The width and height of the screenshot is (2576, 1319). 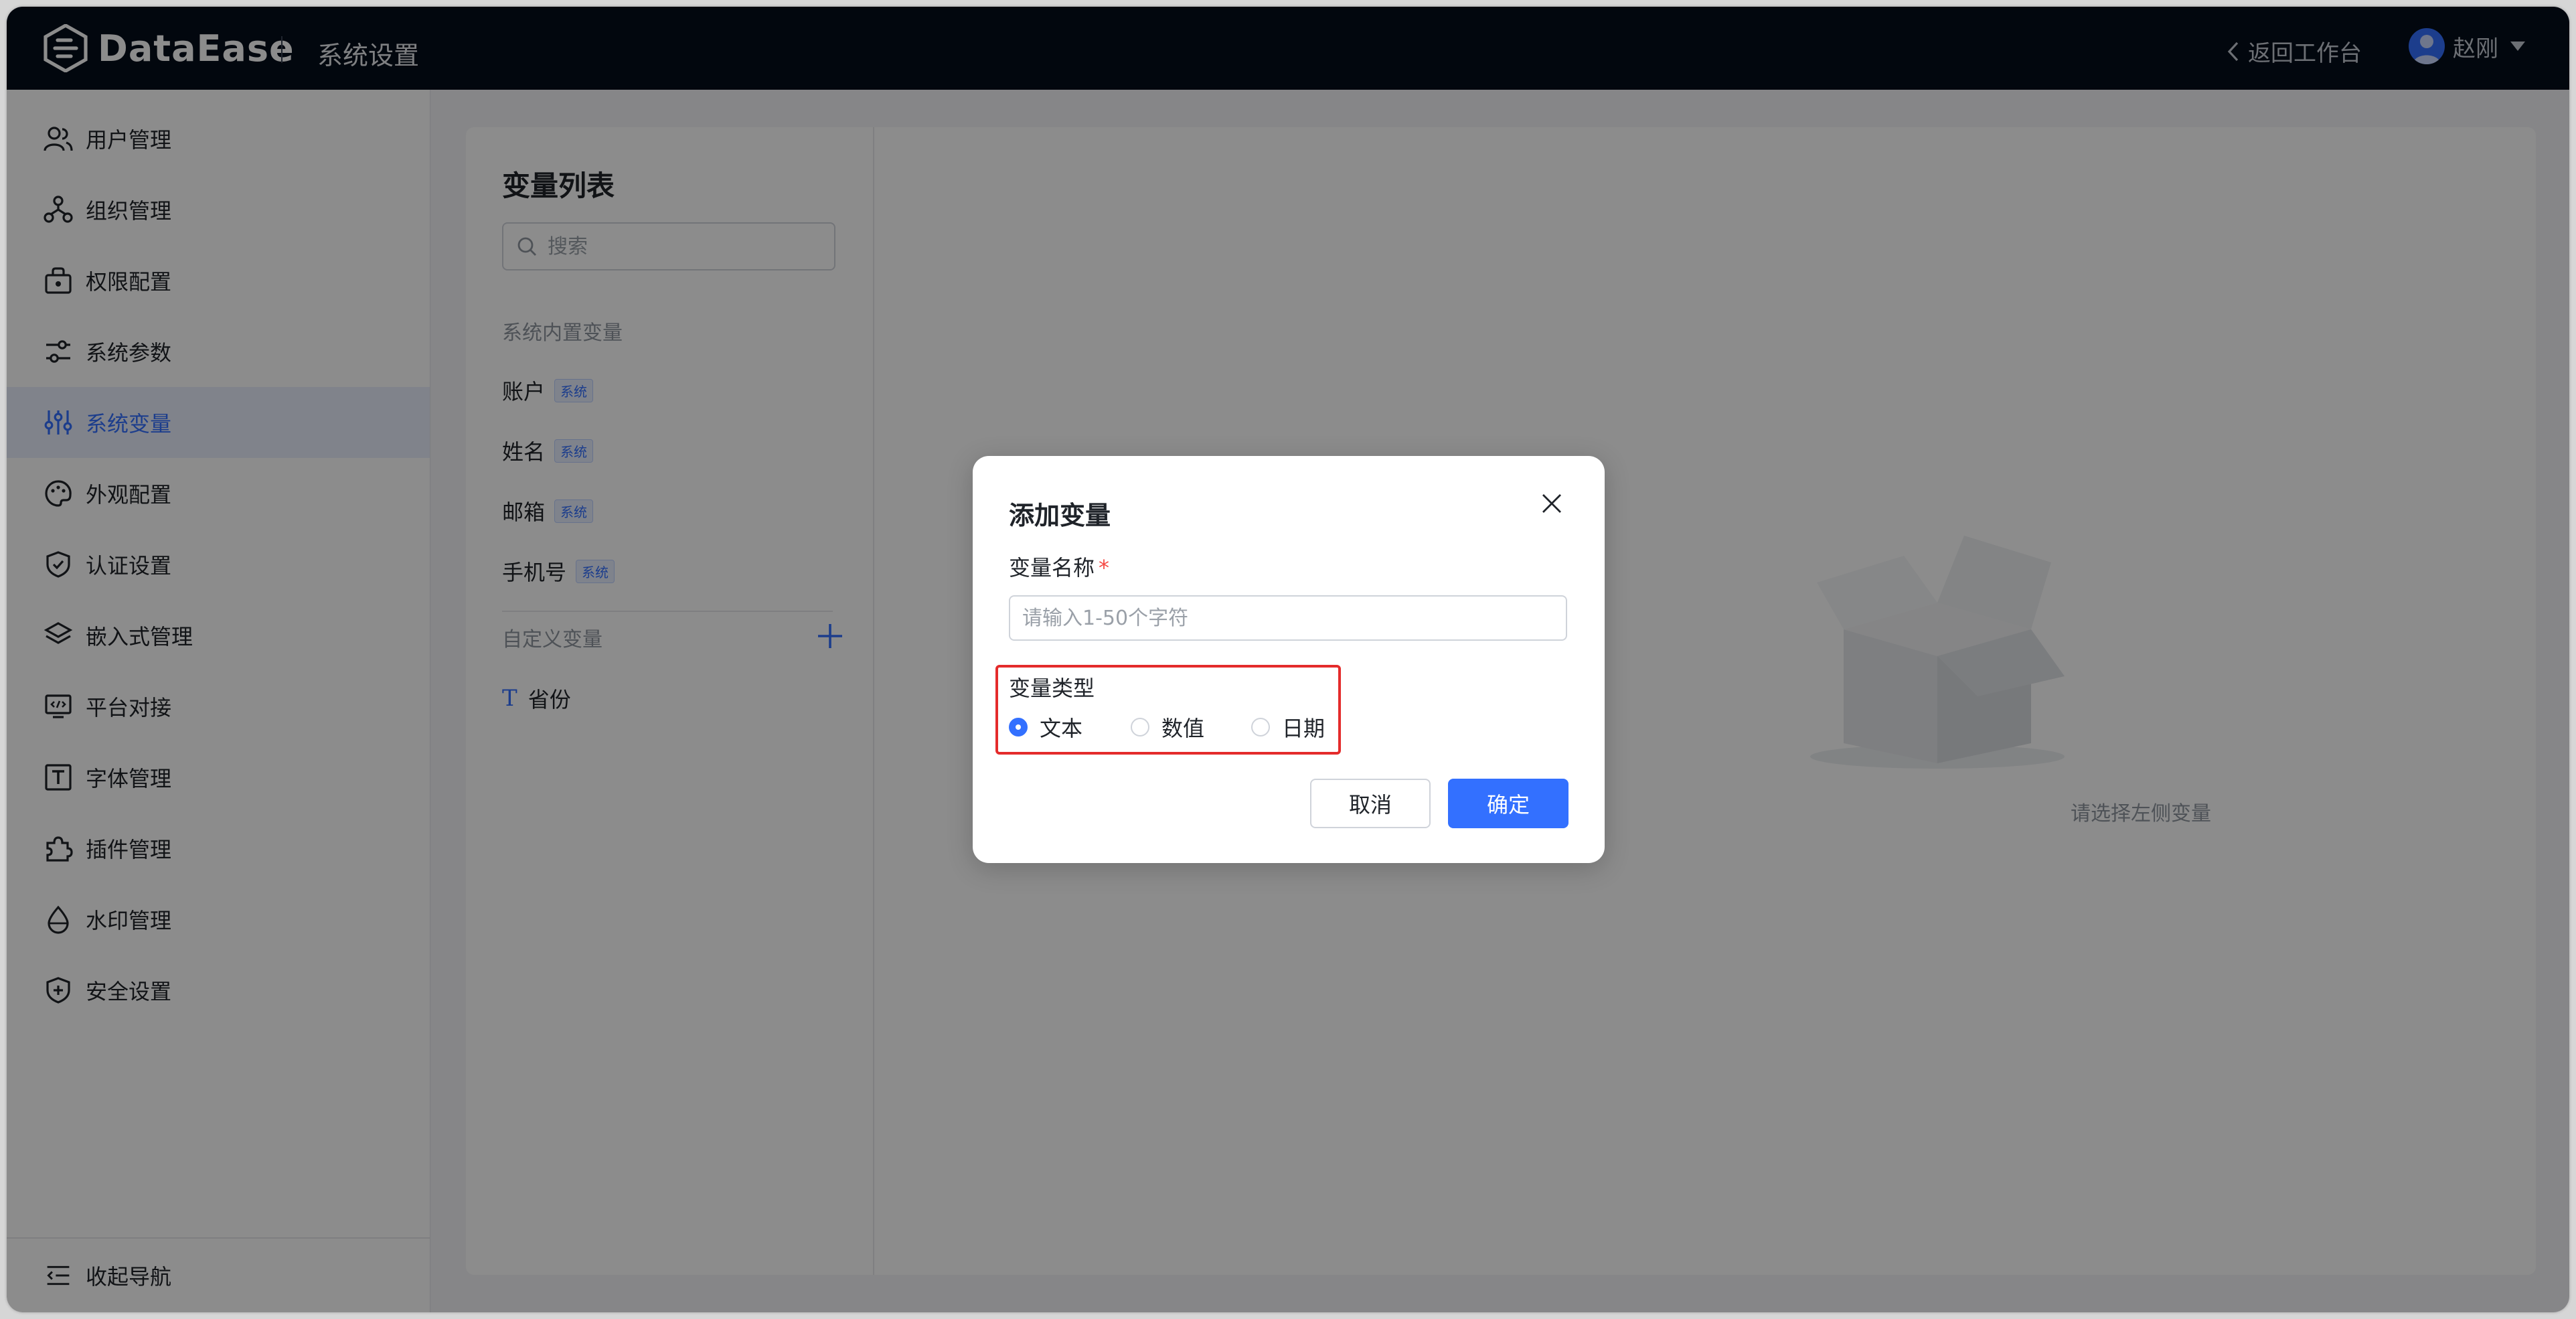 What do you see at coordinates (1052, 567) in the screenshot?
I see `variable-name-label-text: 变量名称` at bounding box center [1052, 567].